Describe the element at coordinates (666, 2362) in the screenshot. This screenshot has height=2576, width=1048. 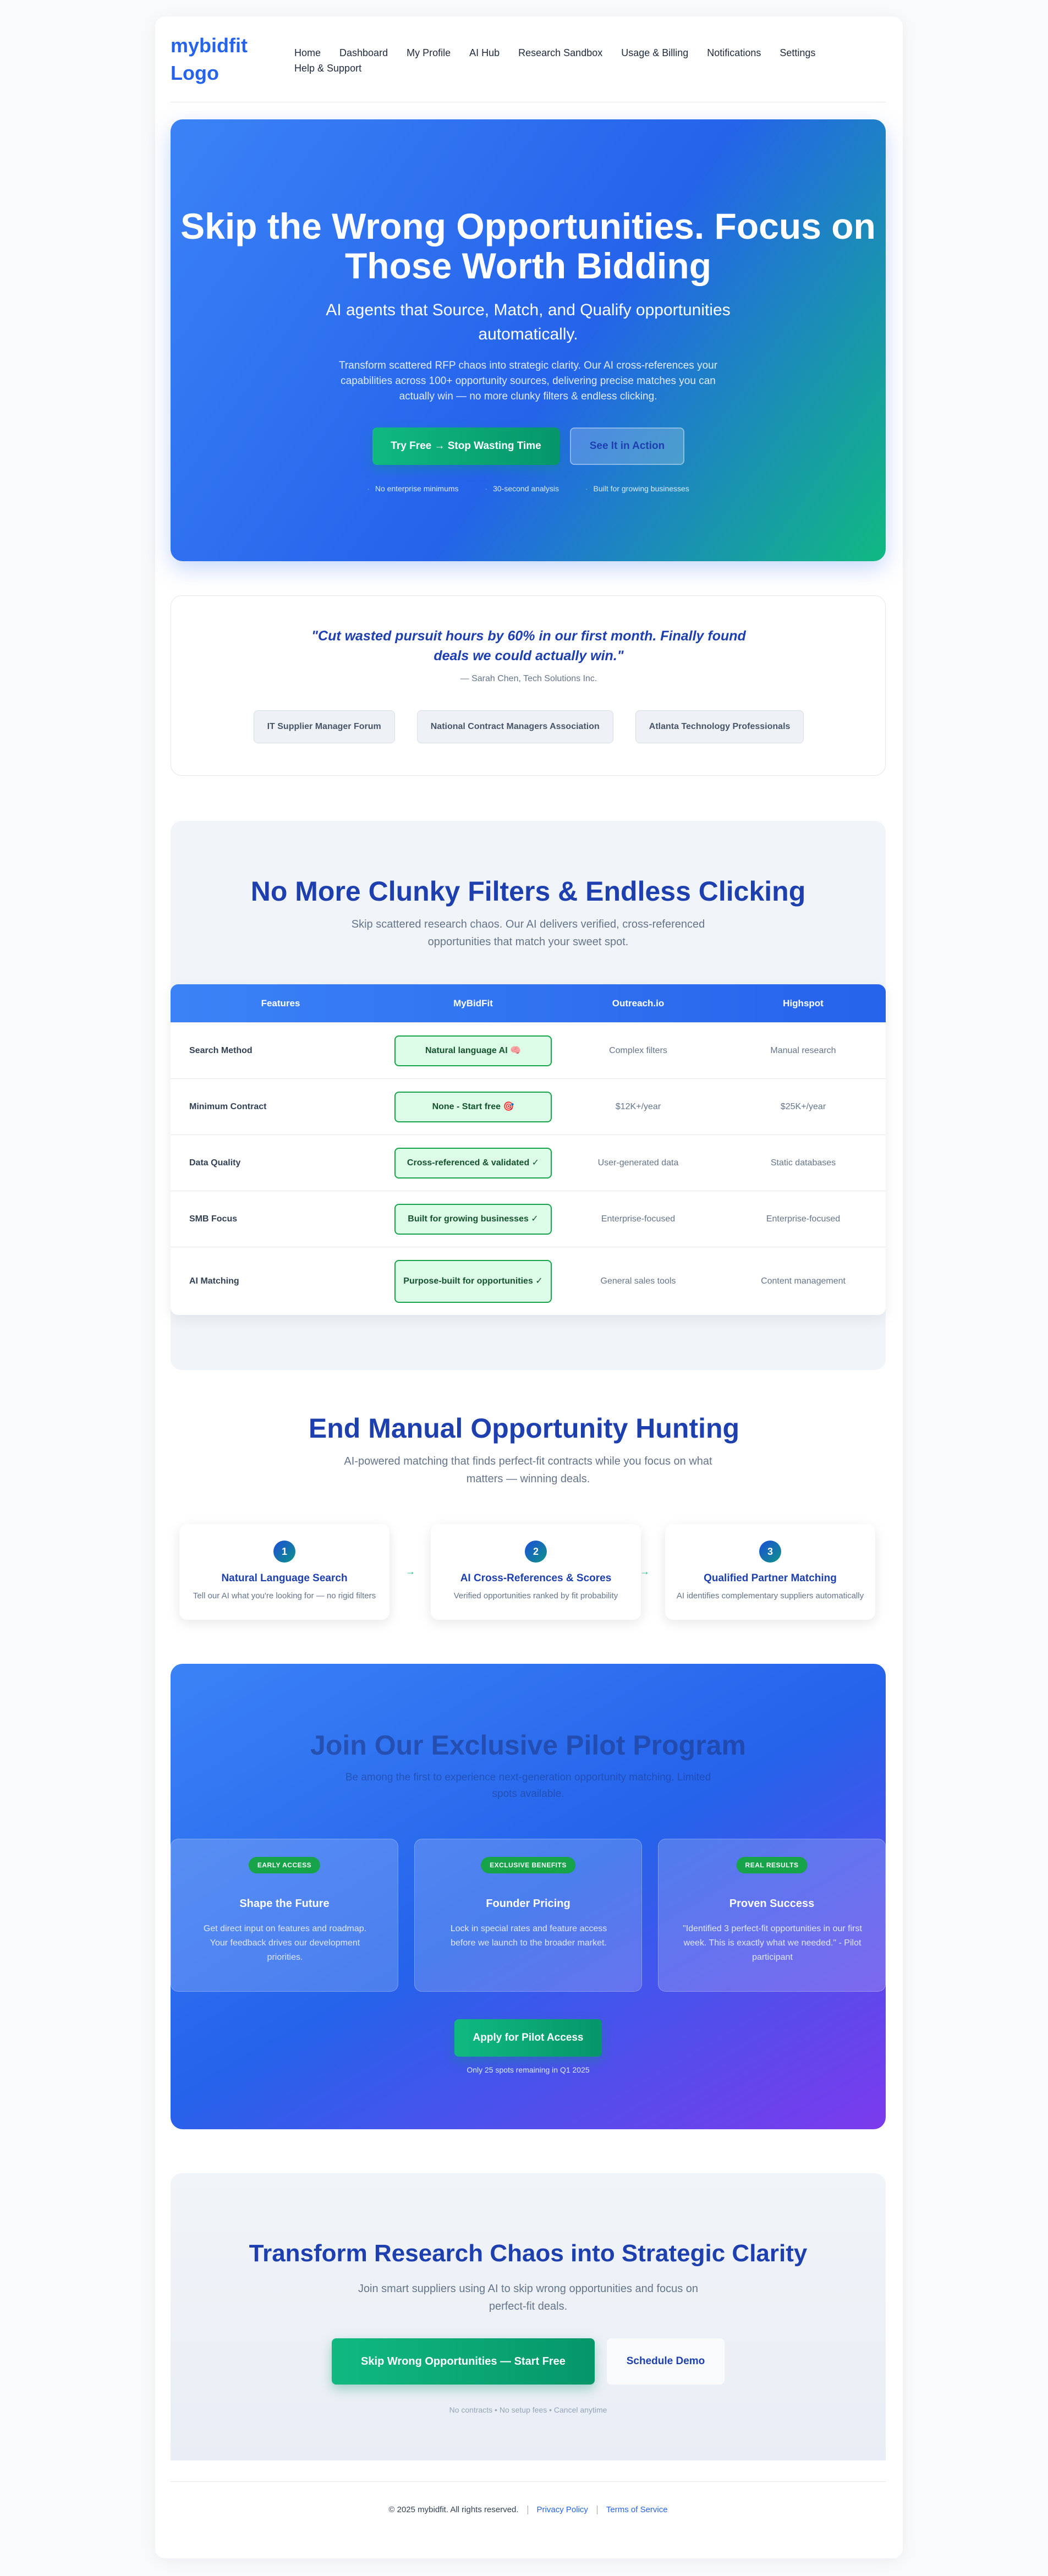
I see `schedule-demo-button: Schedule Demo` at that location.